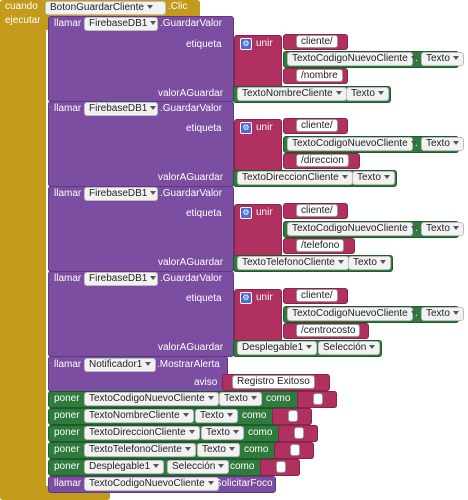 This screenshot has height=500, width=468. What do you see at coordinates (124, 467) in the screenshot?
I see `setter-component-dropdown: Desplegable1` at bounding box center [124, 467].